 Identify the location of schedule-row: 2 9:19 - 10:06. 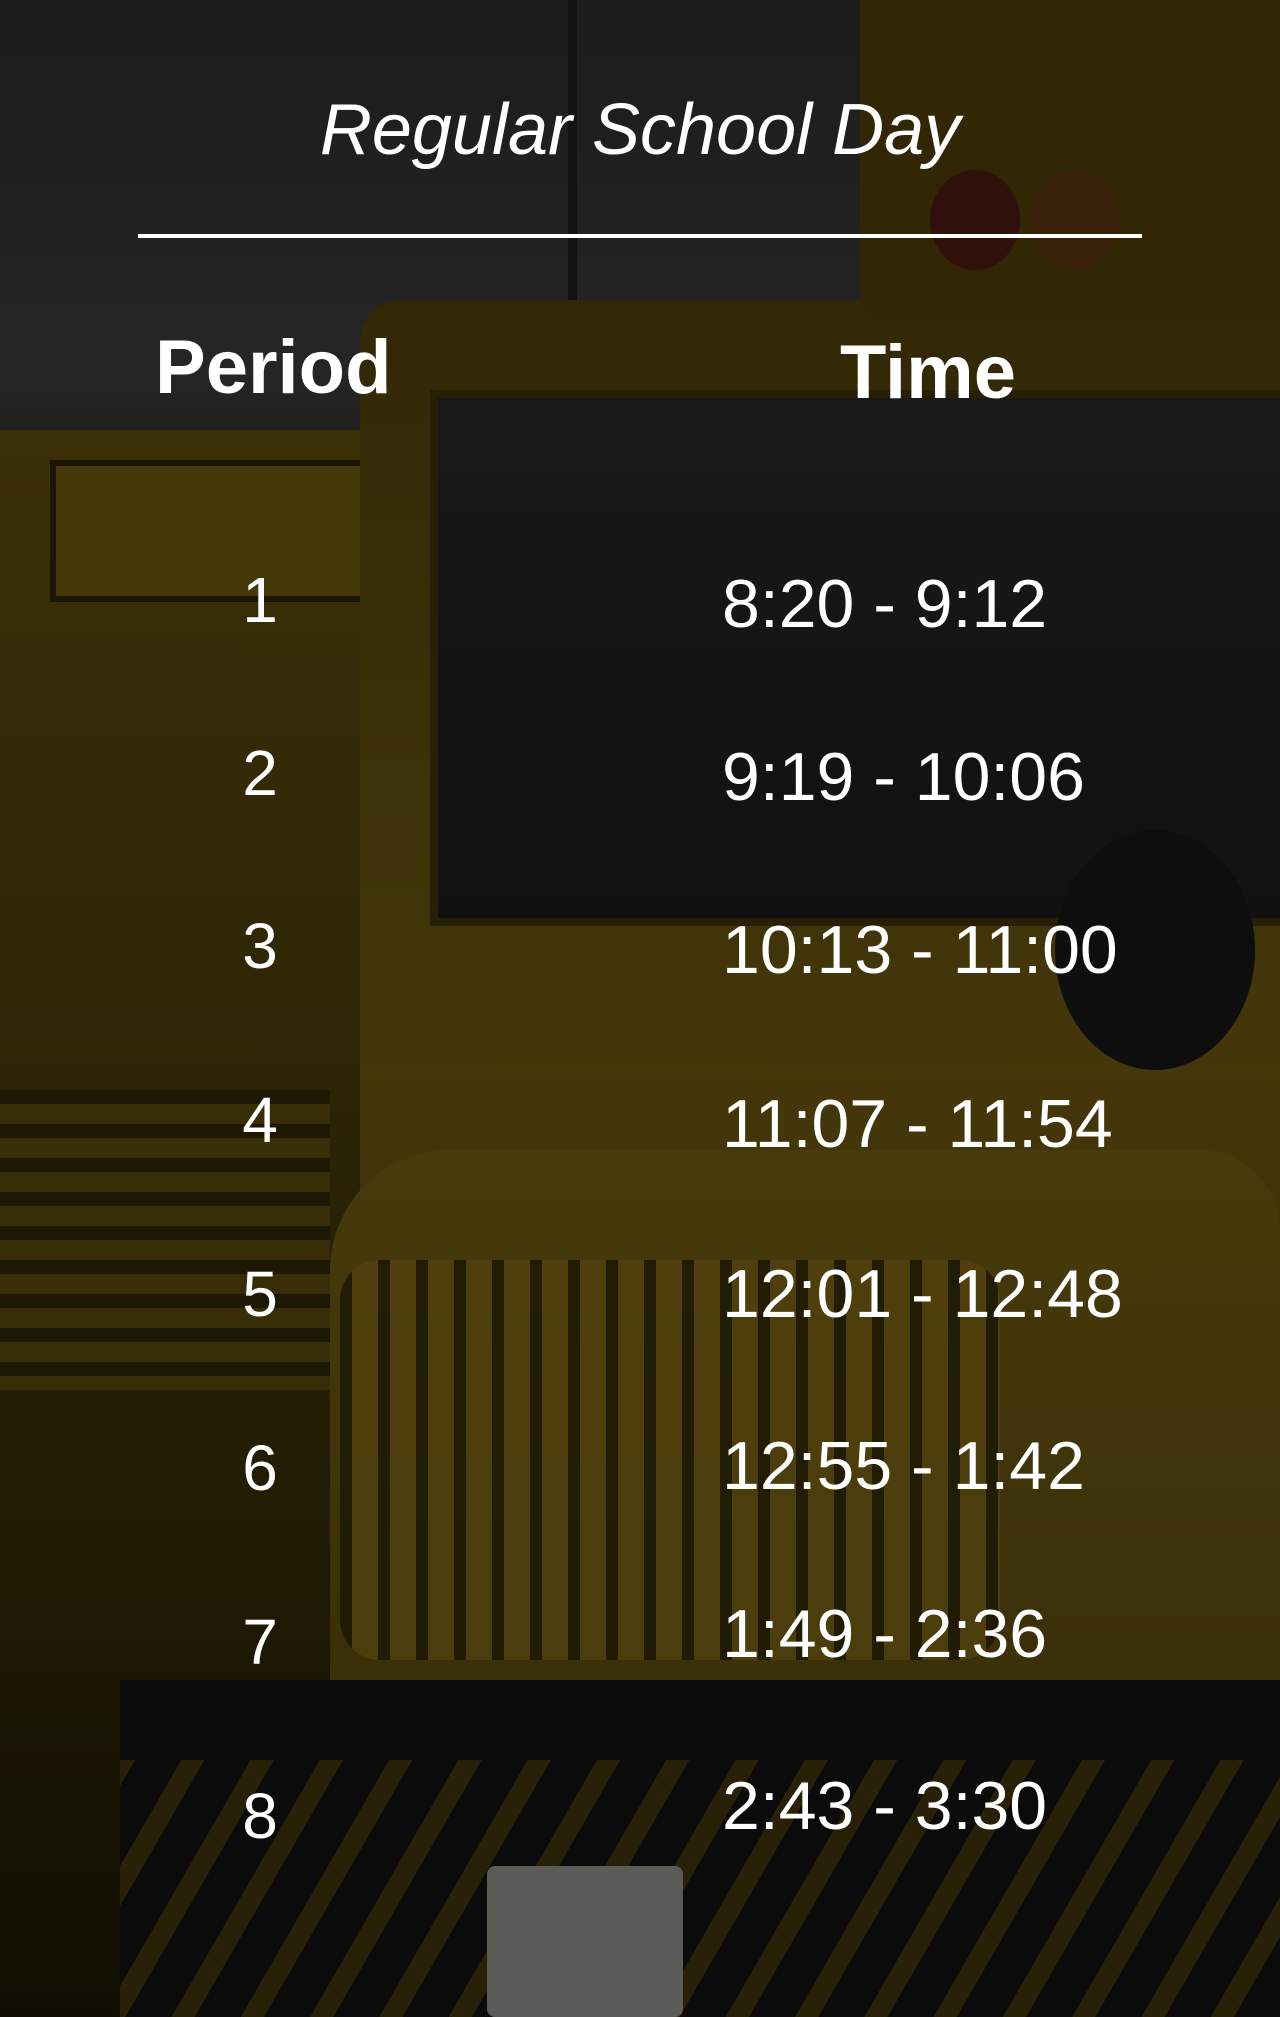
(640, 774).